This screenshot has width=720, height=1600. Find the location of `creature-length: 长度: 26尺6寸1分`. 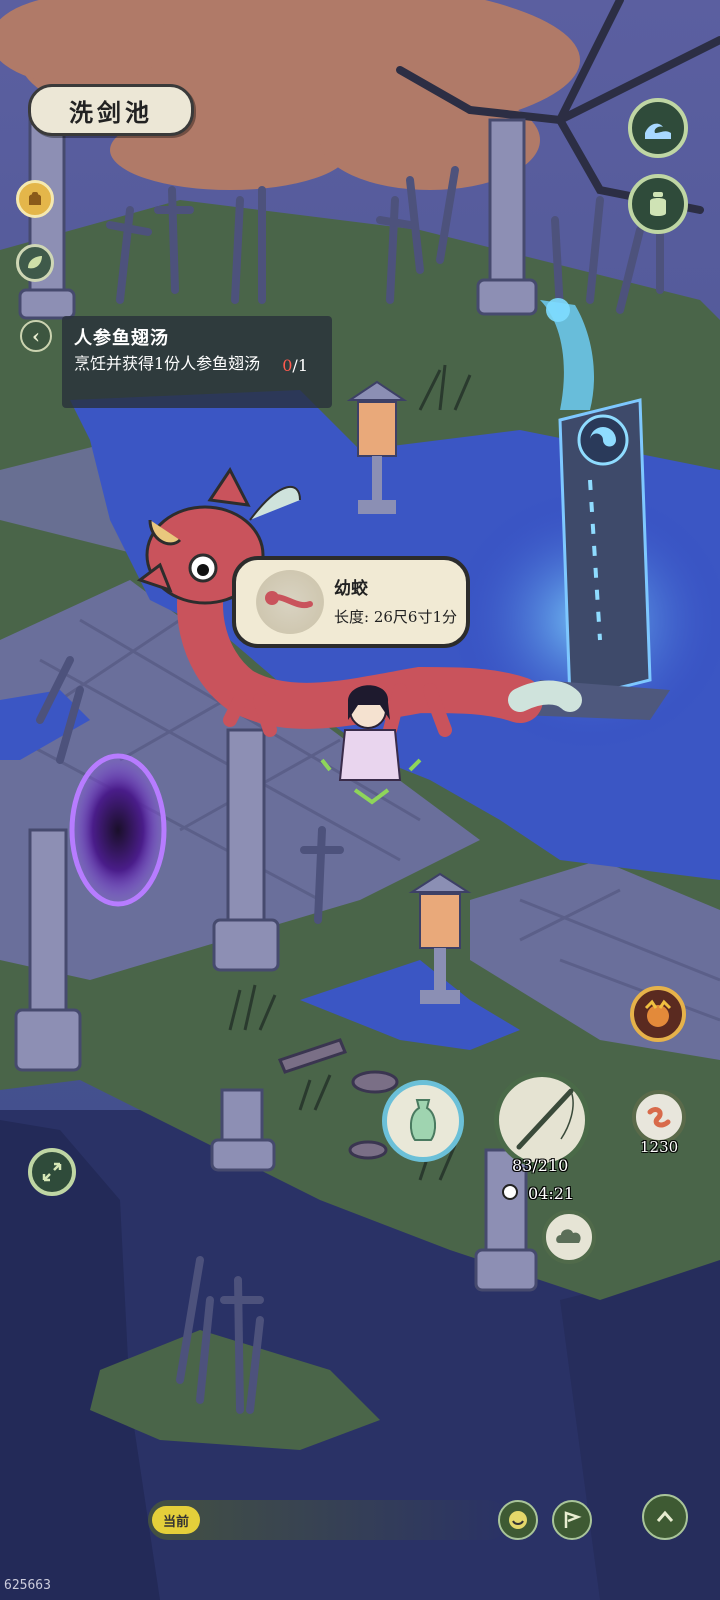

creature-length: 长度: 26尺6寸1分 is located at coordinates (395, 617).